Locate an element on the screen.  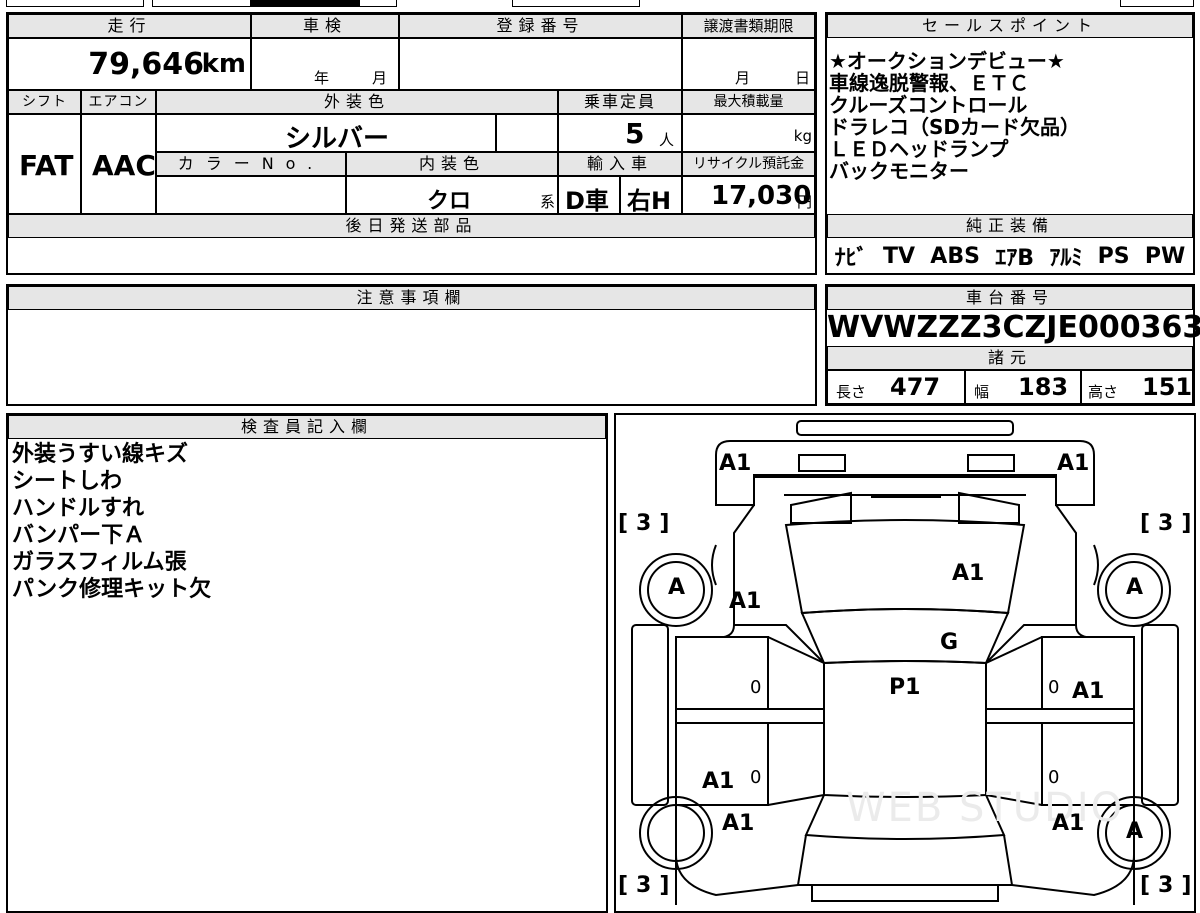
shift-cell: FAT is located at coordinates (44, 164).